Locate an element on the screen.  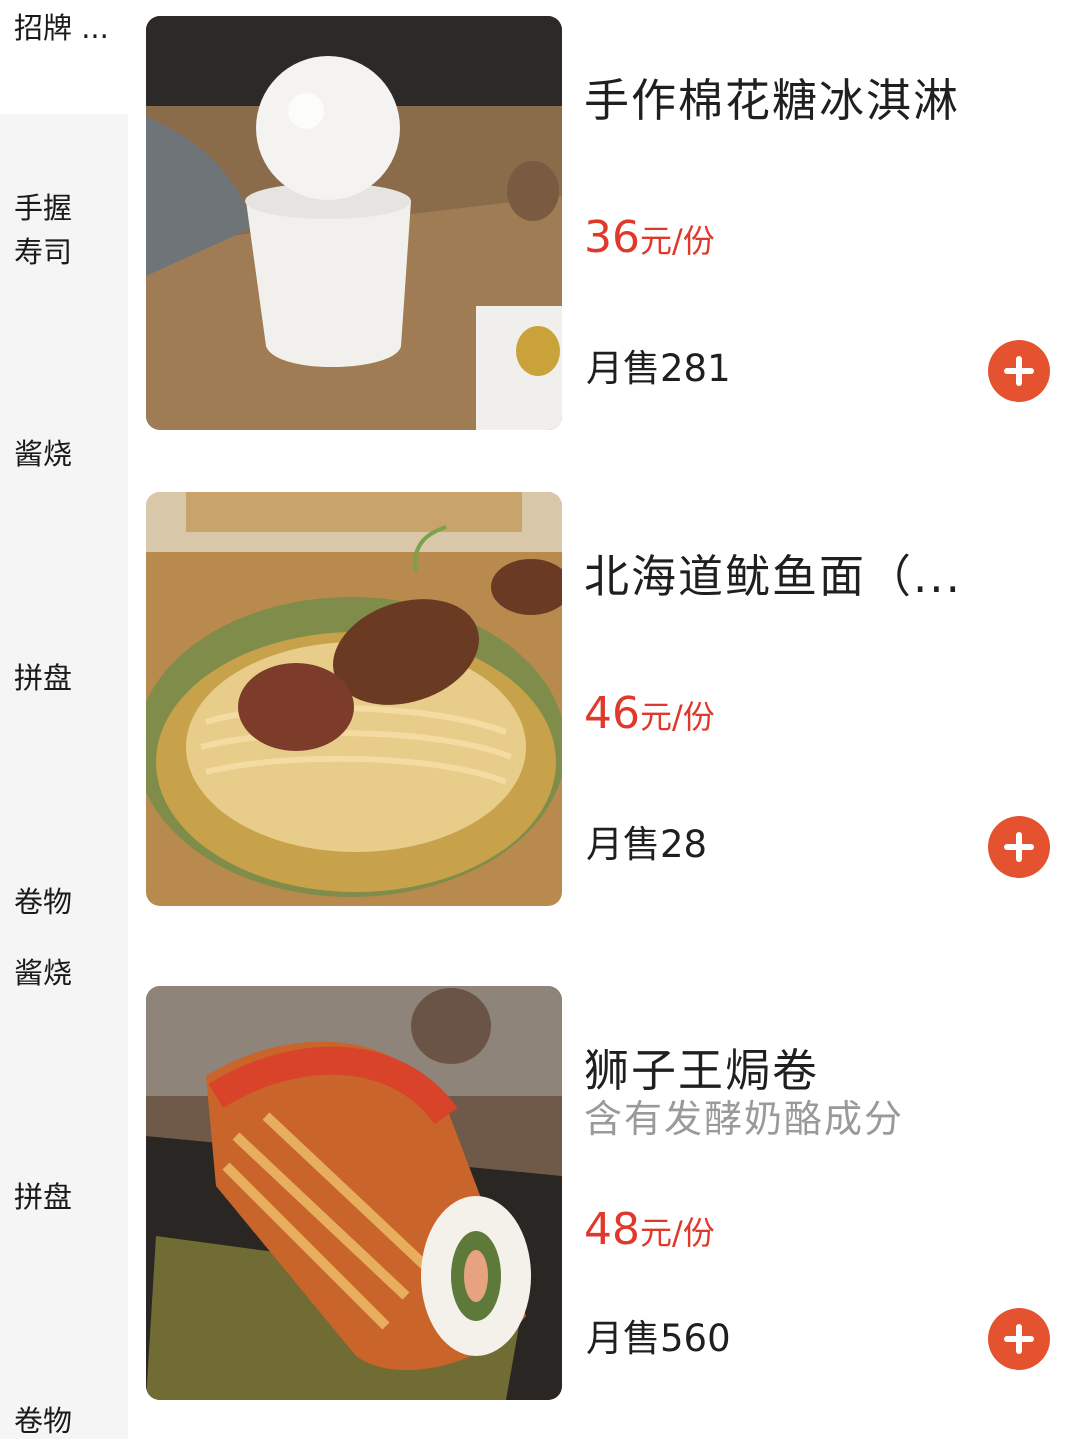
monthly-sales: 月售560 is located at coordinates (658, 1338).